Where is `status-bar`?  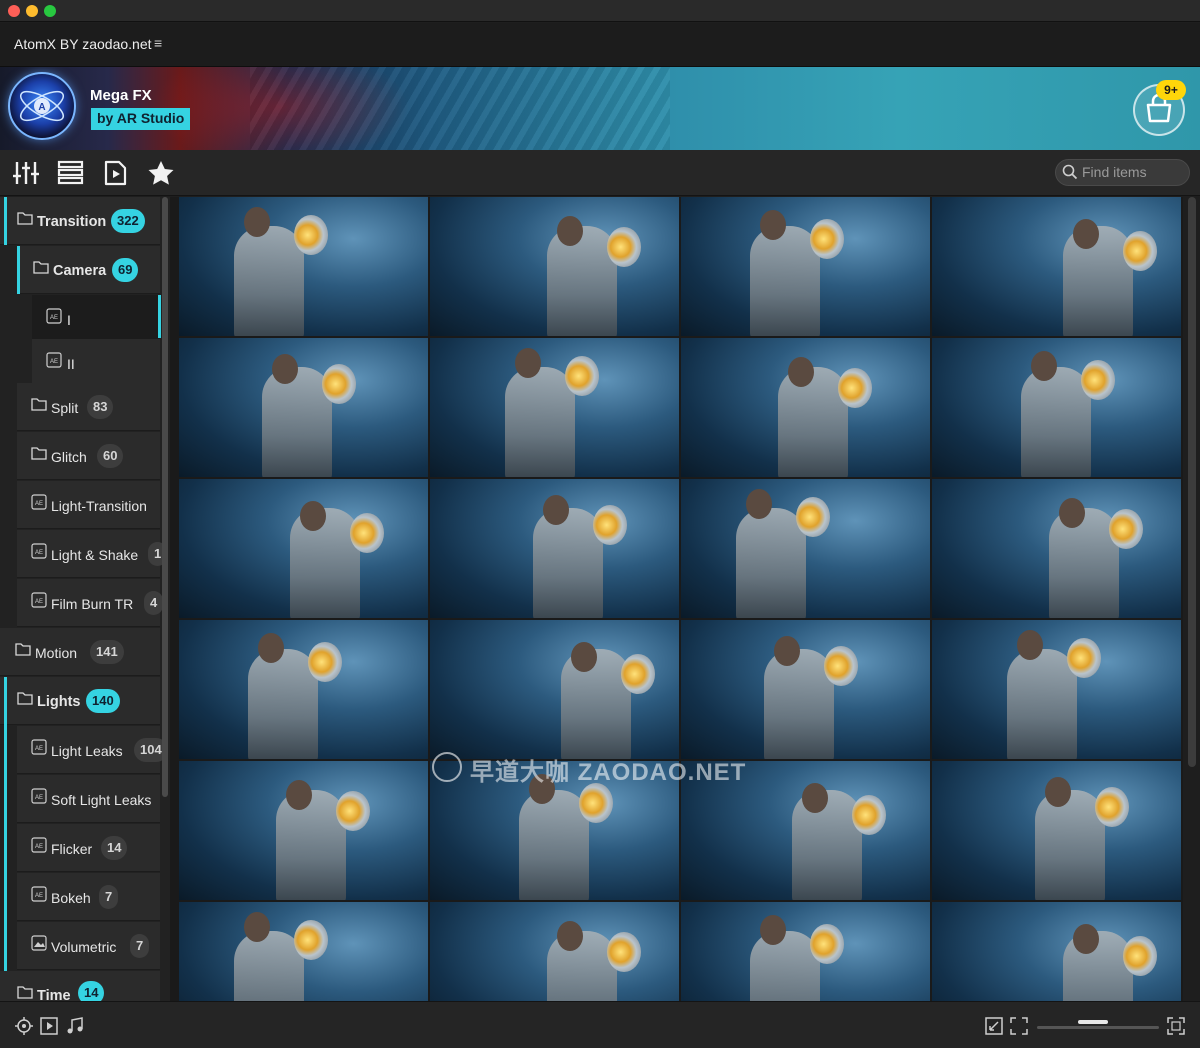 status-bar is located at coordinates (600, 1024).